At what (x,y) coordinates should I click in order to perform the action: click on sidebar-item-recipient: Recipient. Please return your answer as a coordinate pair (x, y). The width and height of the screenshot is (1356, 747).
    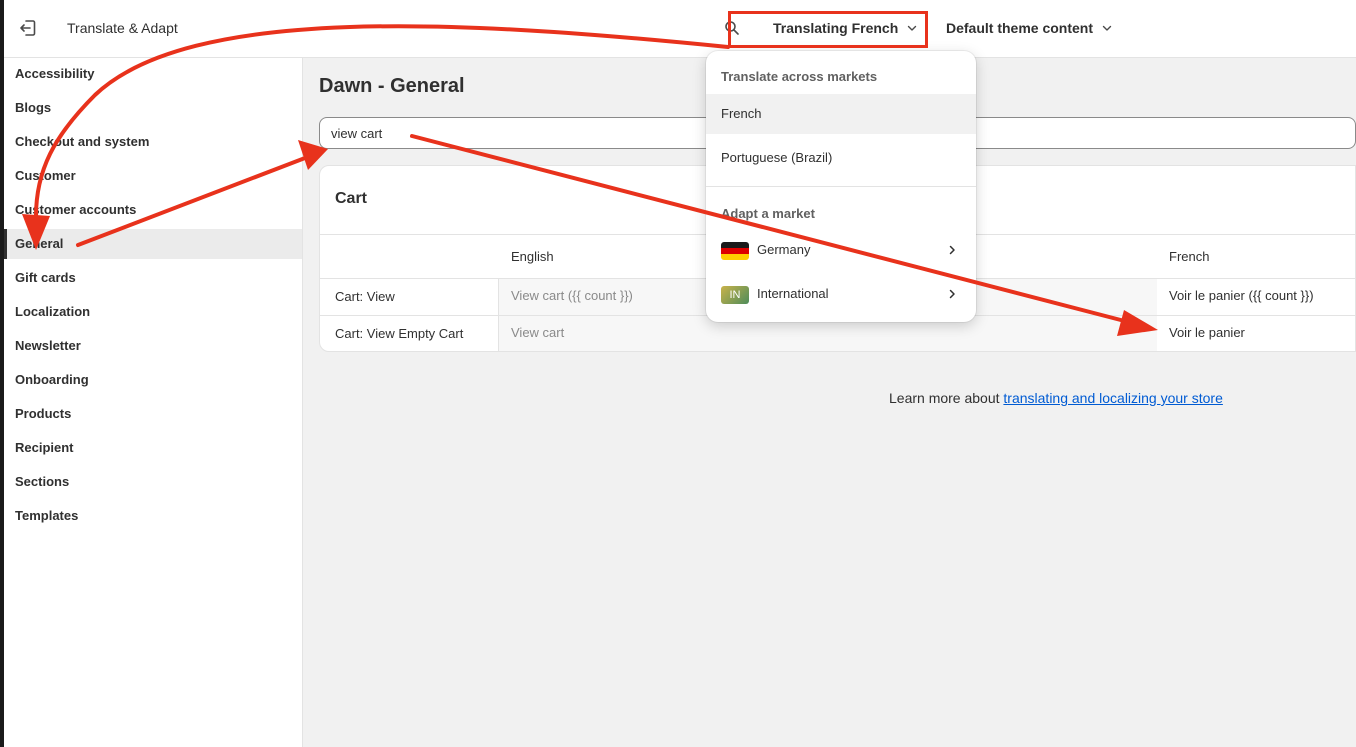
    Looking at the image, I should click on (153, 448).